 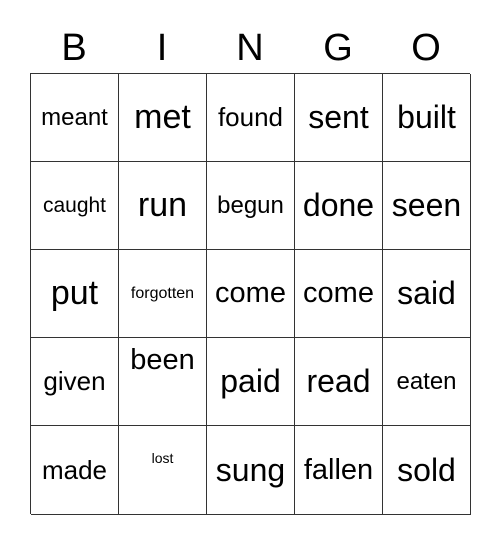 I want to click on bingo-cell: sold, so click(x=427, y=470).